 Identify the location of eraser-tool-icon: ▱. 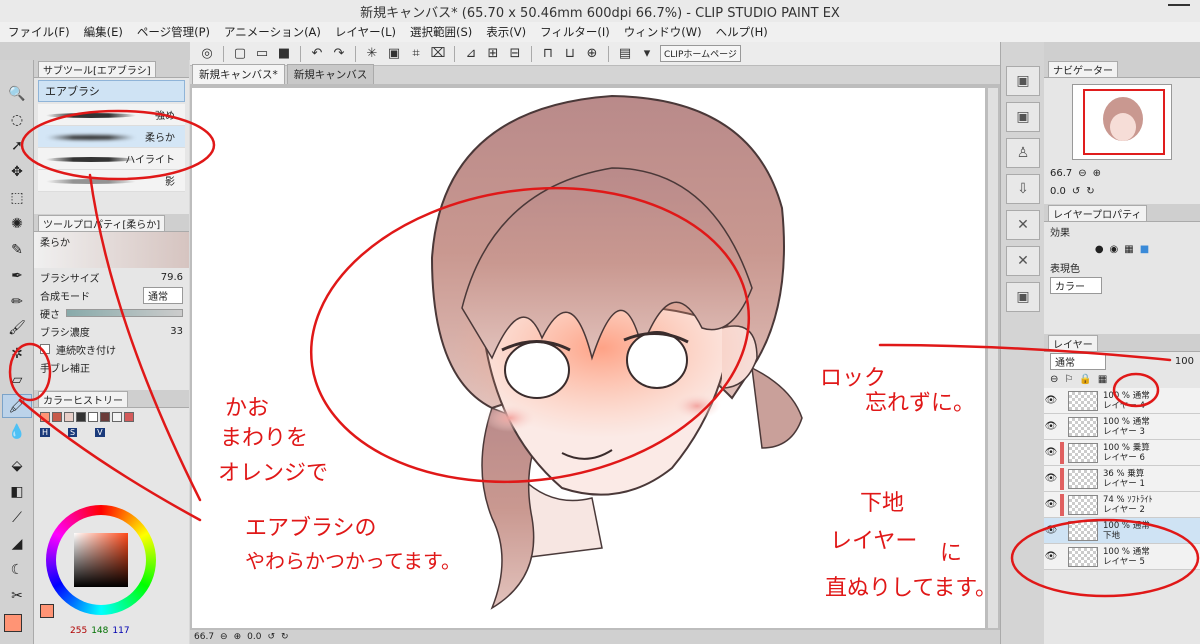
(17, 380).